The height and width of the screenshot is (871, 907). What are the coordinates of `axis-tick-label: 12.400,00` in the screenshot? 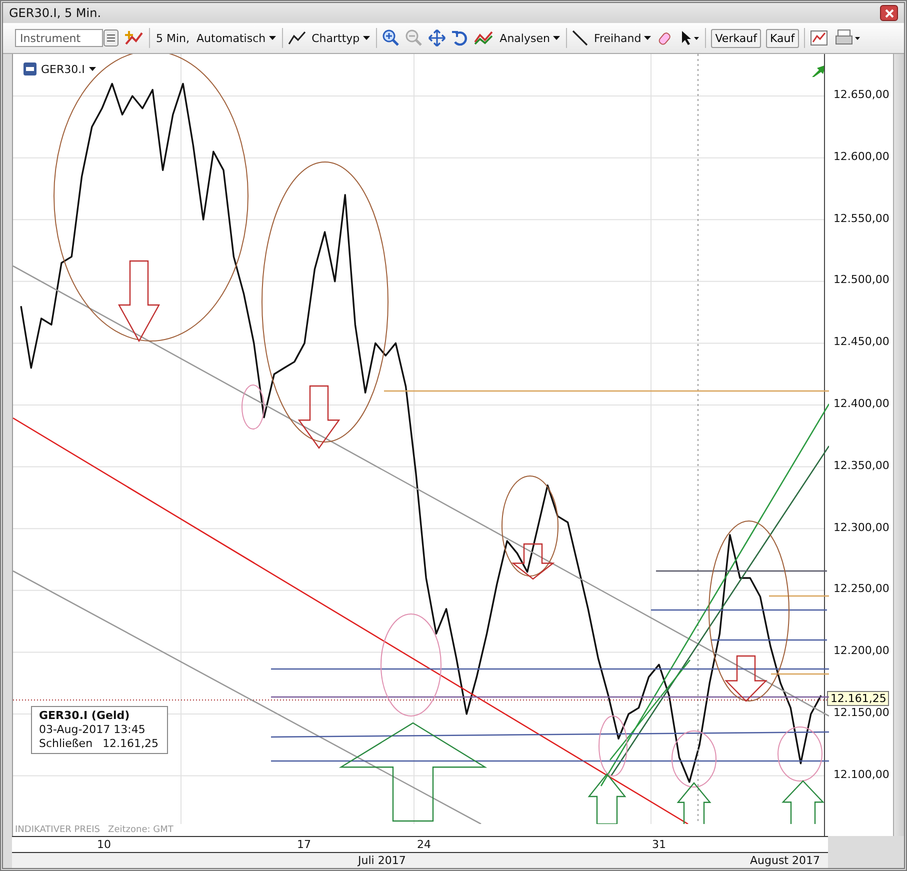 It's located at (861, 403).